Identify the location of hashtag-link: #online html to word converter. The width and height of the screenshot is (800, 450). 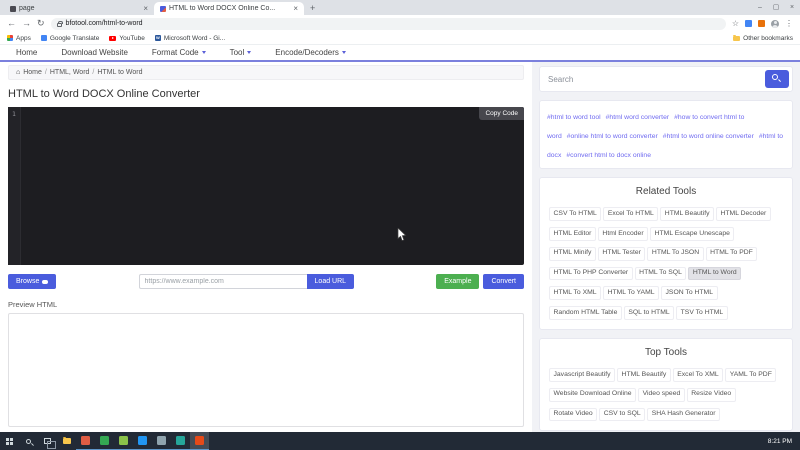
(612, 136).